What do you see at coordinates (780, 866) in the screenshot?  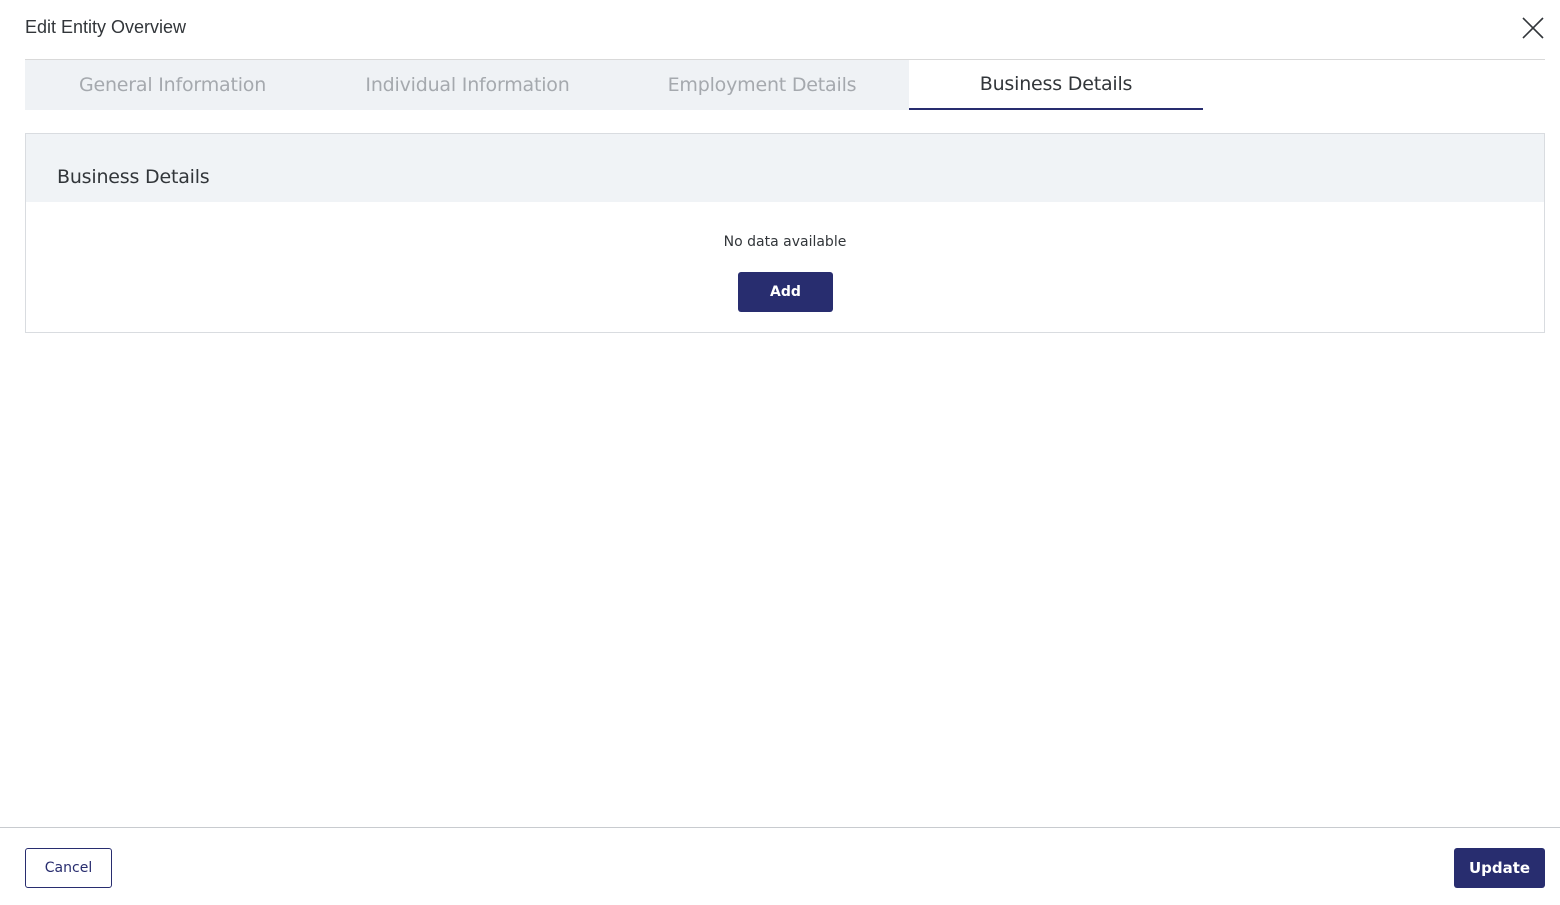 I see `dialog-footer: Cancel Update` at bounding box center [780, 866].